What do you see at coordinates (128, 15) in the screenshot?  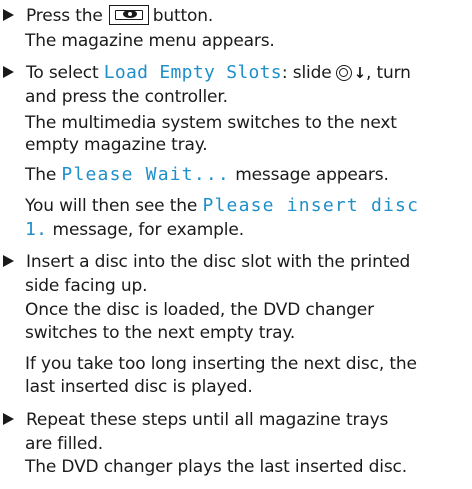 I see `eject-disc-button-icon` at bounding box center [128, 15].